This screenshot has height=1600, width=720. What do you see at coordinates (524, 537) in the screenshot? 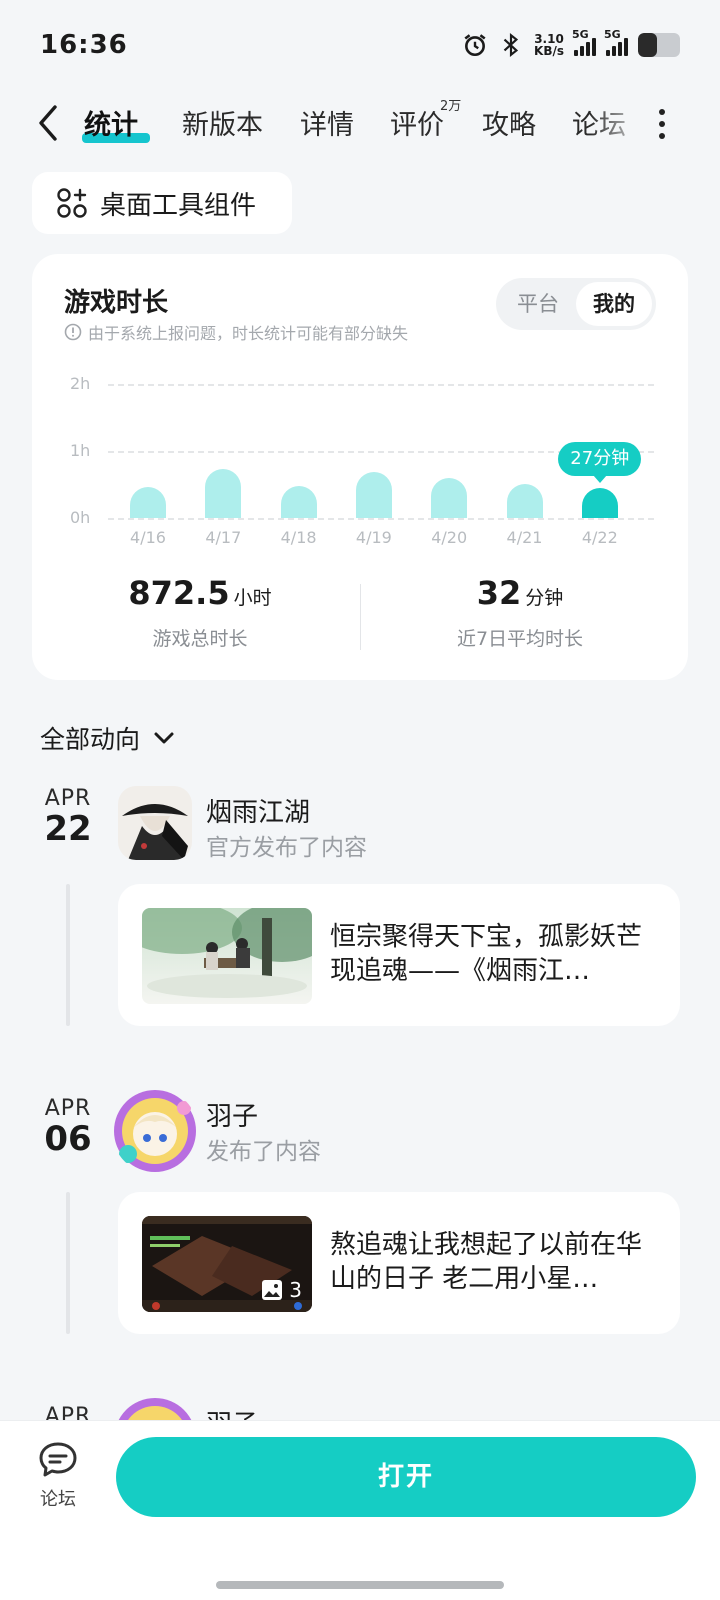
I see `x-tick-label: 4/21` at bounding box center [524, 537].